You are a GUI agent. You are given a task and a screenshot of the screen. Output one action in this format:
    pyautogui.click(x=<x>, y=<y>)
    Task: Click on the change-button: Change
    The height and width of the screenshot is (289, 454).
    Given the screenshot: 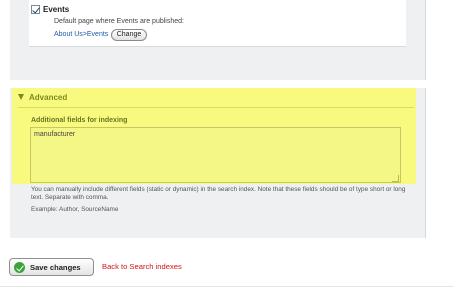 What is the action you would take?
    pyautogui.click(x=129, y=35)
    